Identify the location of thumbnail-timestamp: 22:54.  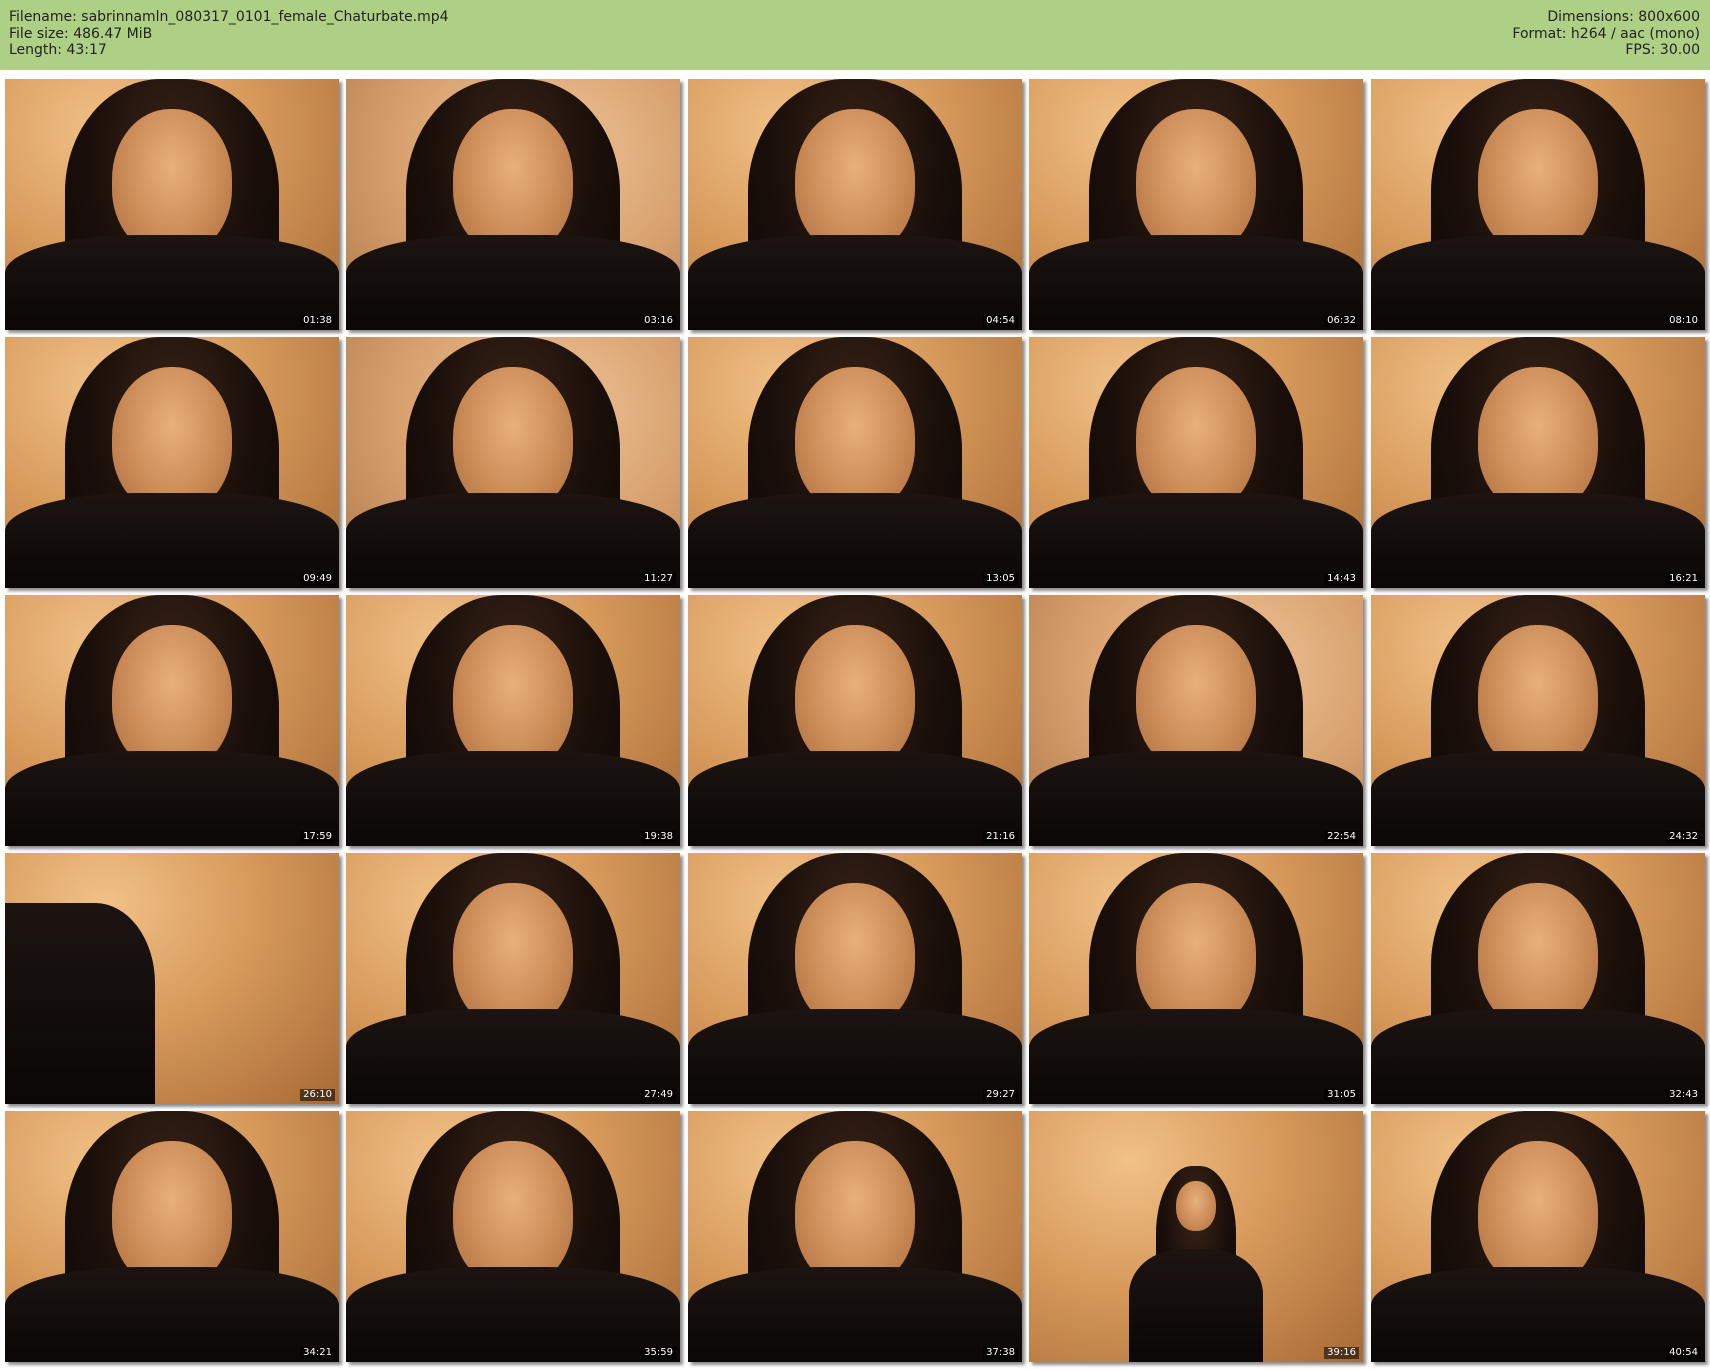
(1341, 837).